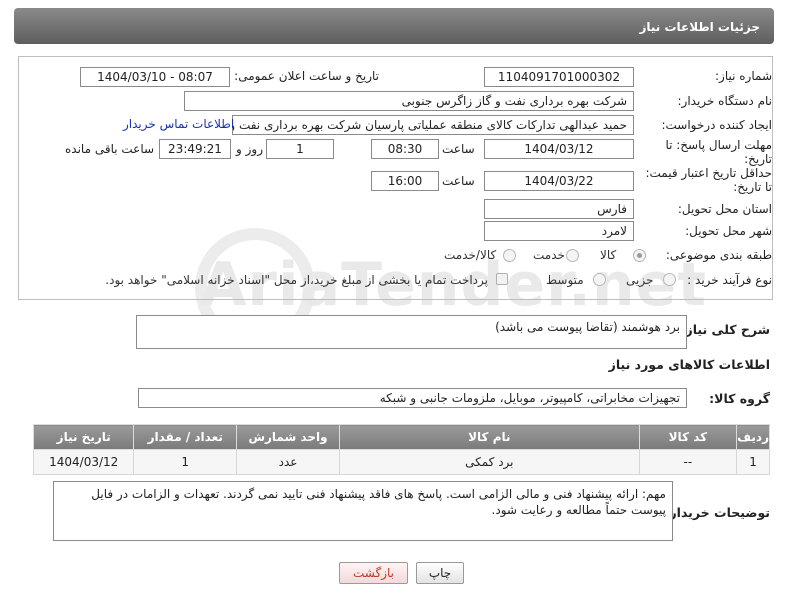 This screenshot has width=788, height=598. I want to click on province-label: استان محل تحویل:, so click(724, 209).